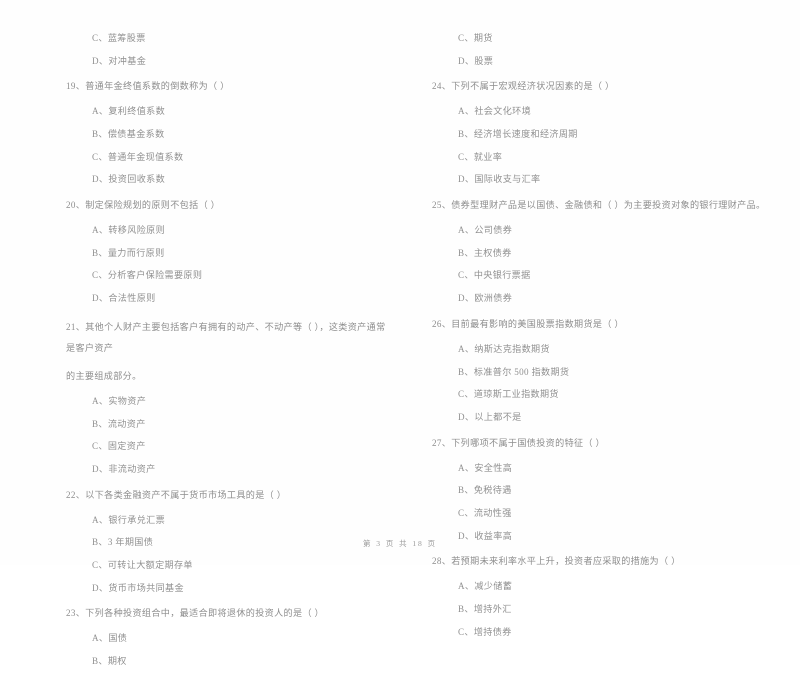 This screenshot has height=680, width=800. I want to click on option-item: B、增持外汇, so click(485, 608).